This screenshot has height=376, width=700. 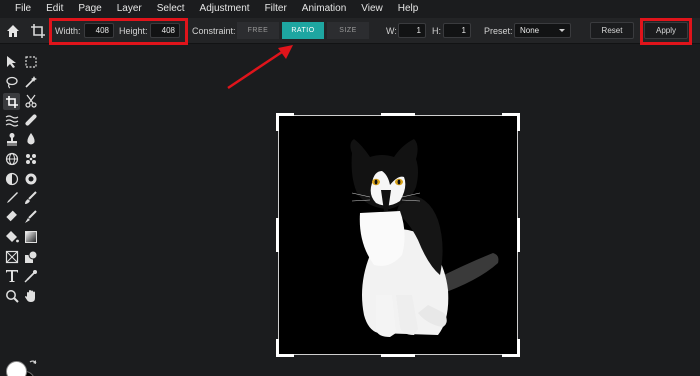 What do you see at coordinates (511, 348) in the screenshot?
I see `crop-handle-bottom-right` at bounding box center [511, 348].